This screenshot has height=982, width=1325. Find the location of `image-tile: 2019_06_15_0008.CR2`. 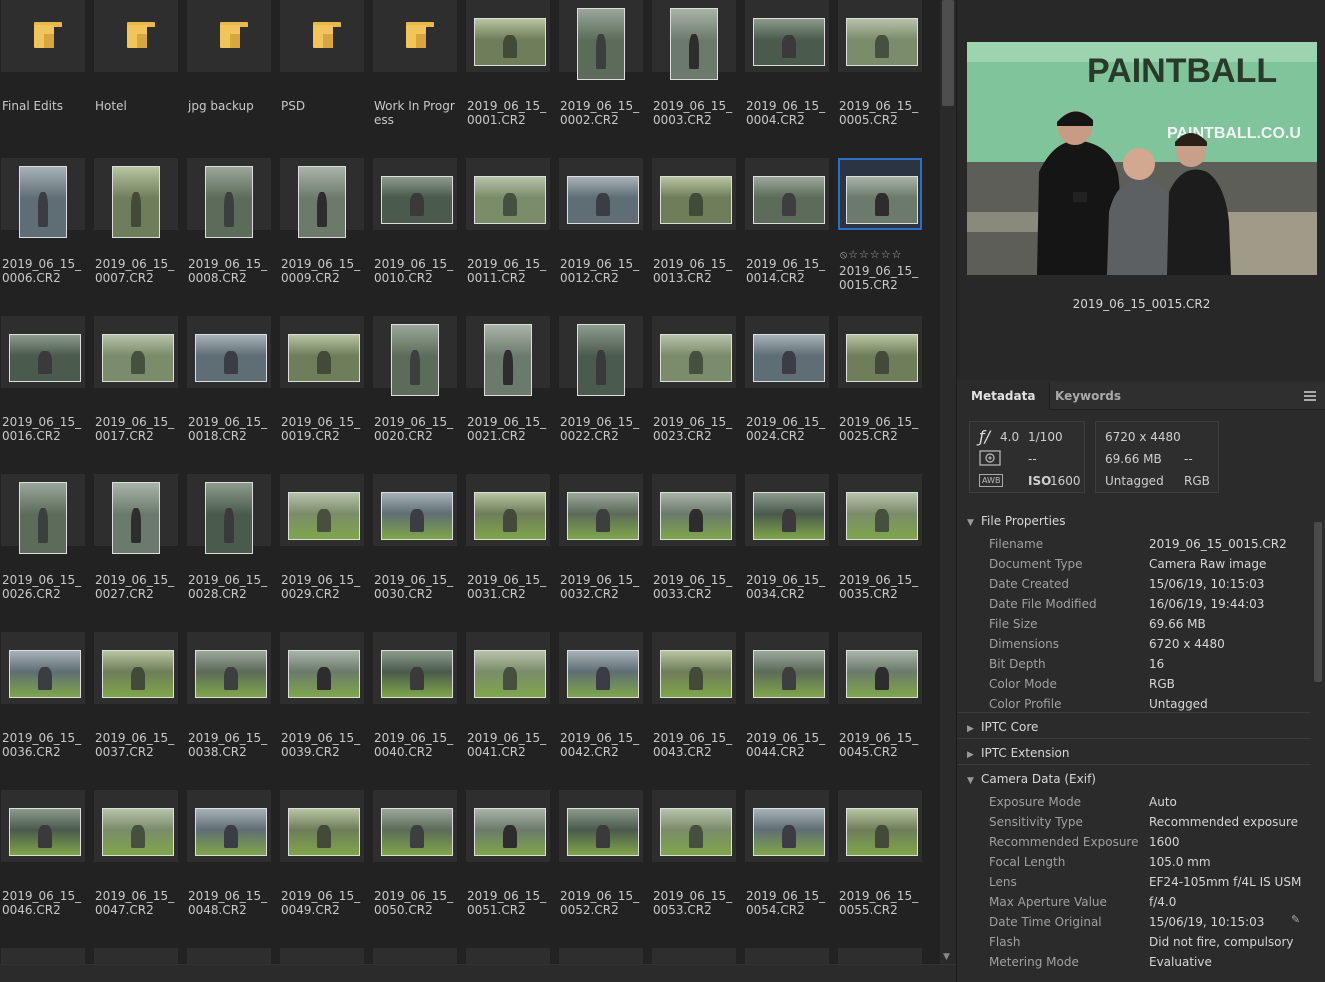

image-tile: 2019_06_15_0008.CR2 is located at coordinates (229, 221).